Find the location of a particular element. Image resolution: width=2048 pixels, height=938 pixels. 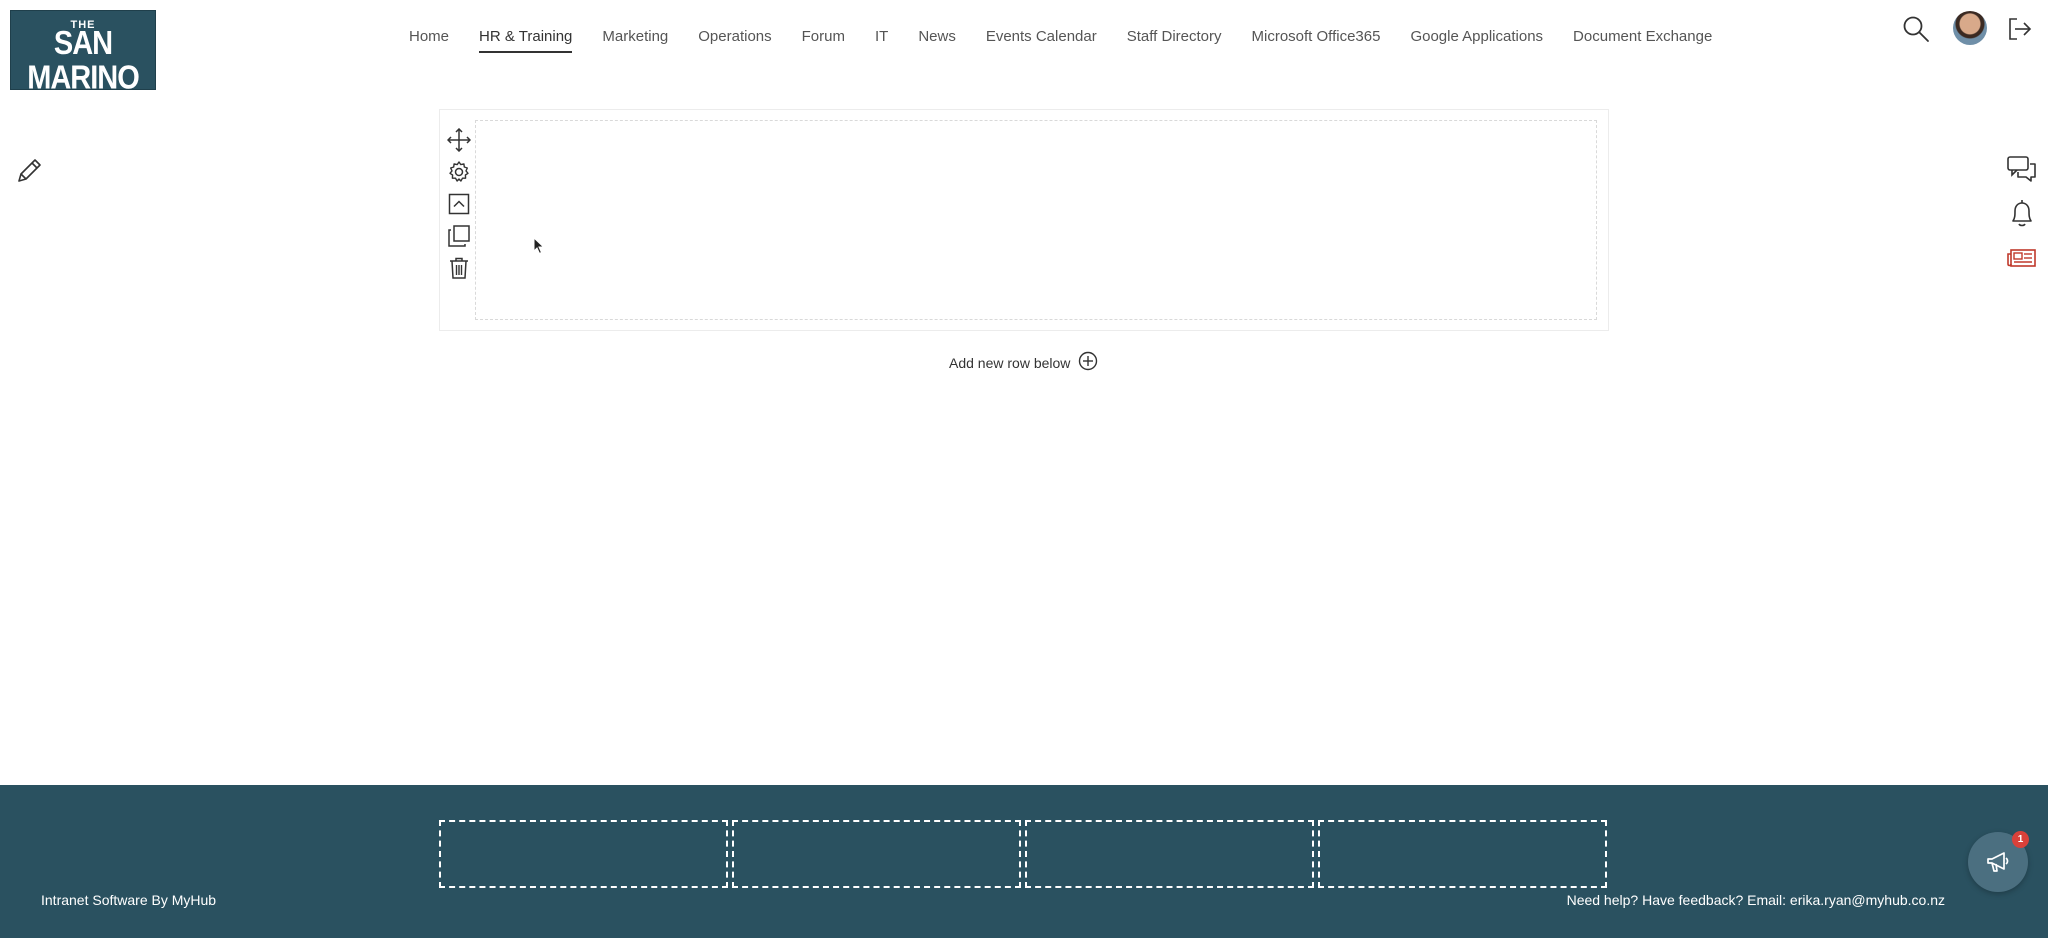

move-icon is located at coordinates (459, 140).